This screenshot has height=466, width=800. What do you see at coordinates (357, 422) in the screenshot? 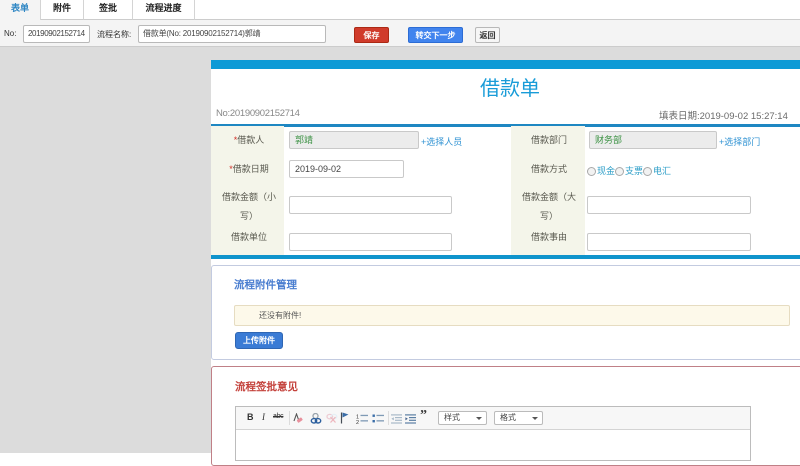
I see `svg-text: 2` at bounding box center [357, 422].